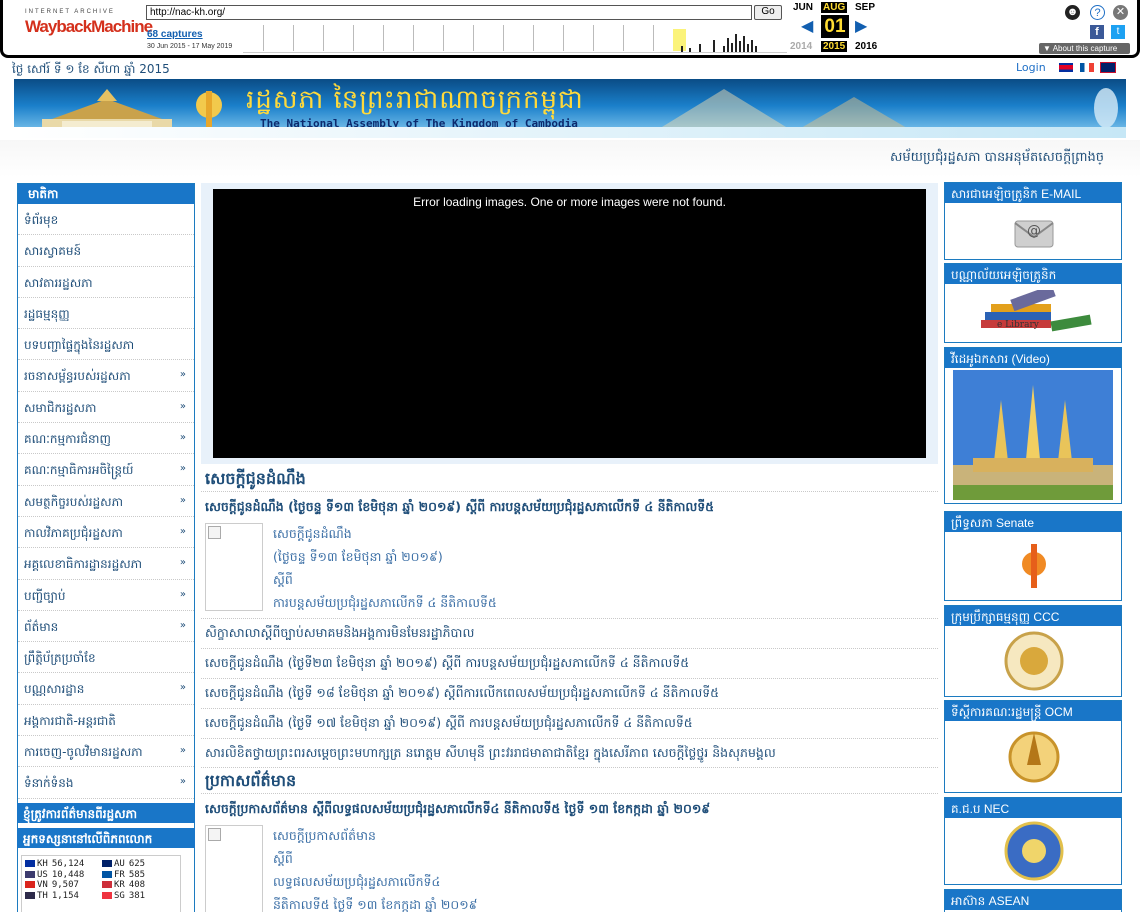  What do you see at coordinates (106, 408) in the screenshot?
I see `menu-item: សមាជិករដ្ឋសភា »` at bounding box center [106, 408].